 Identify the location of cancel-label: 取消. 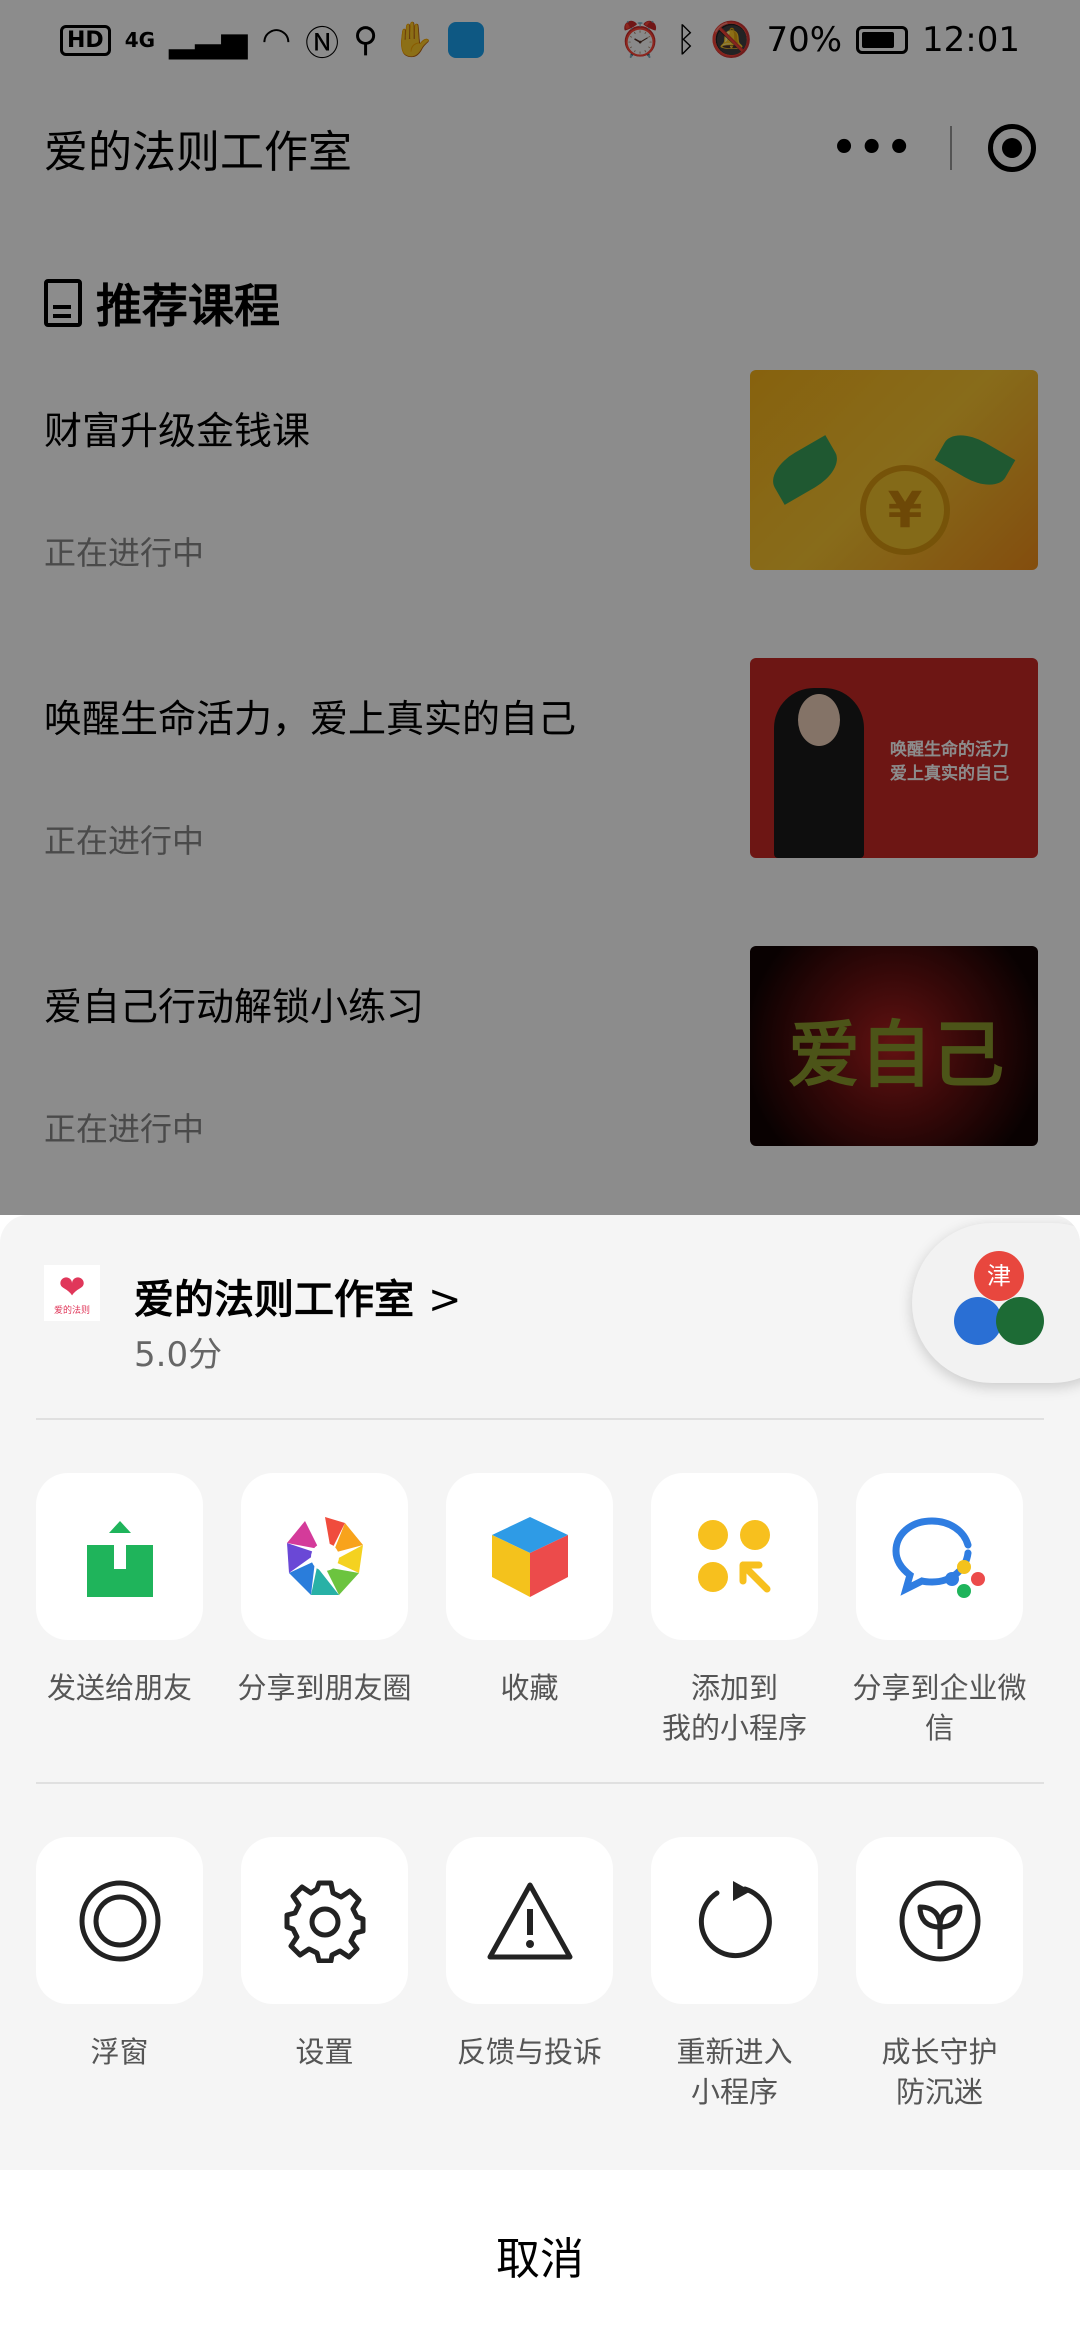
(540, 2259).